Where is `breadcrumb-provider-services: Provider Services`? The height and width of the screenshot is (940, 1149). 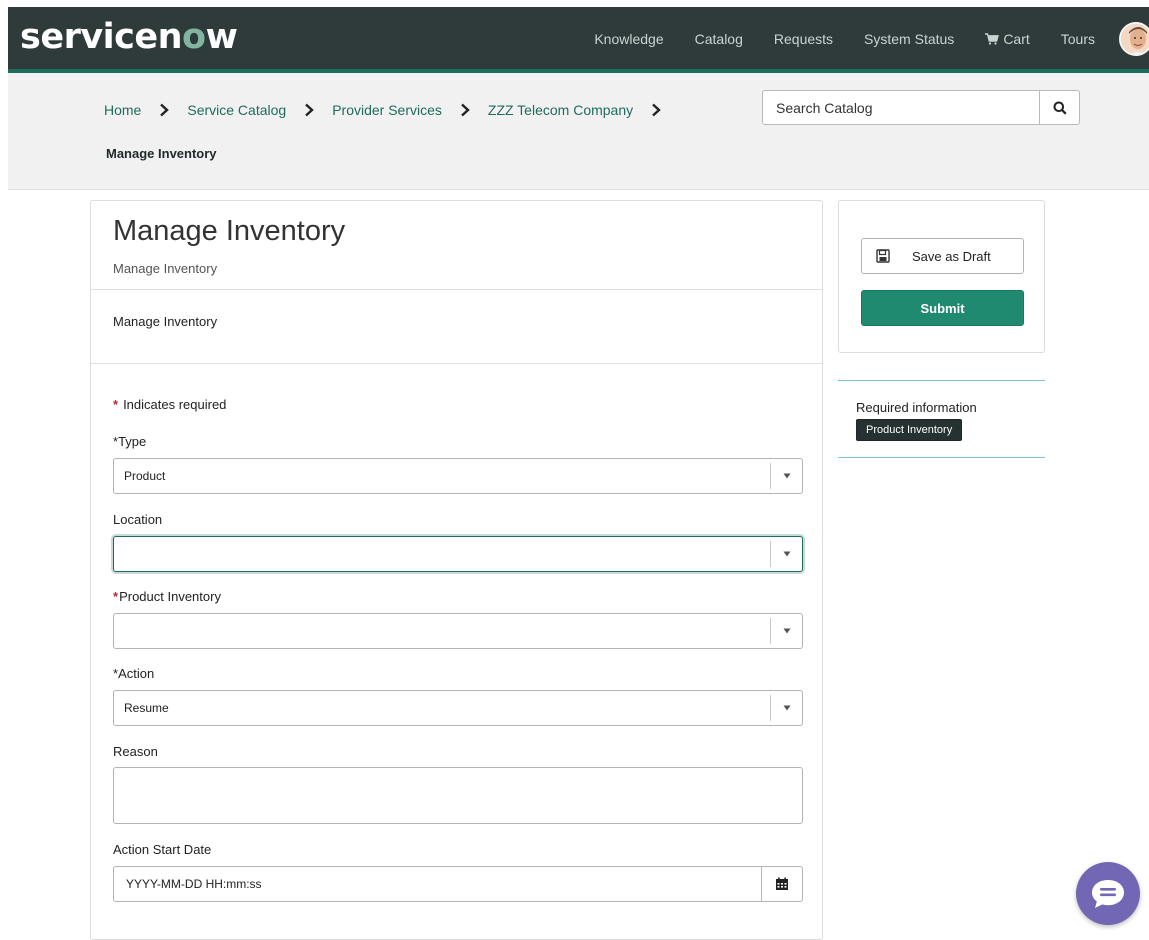 breadcrumb-provider-services: Provider Services is located at coordinates (387, 110).